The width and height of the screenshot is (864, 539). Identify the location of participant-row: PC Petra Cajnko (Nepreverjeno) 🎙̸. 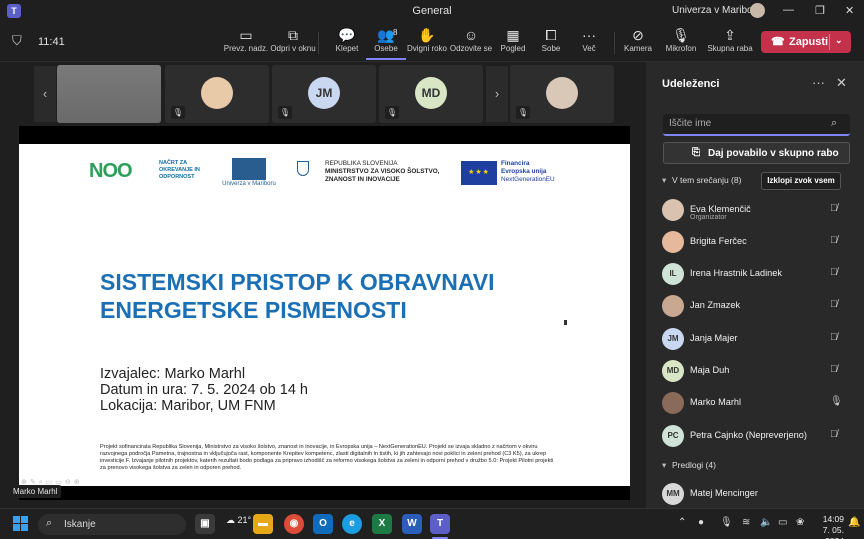
(757, 437).